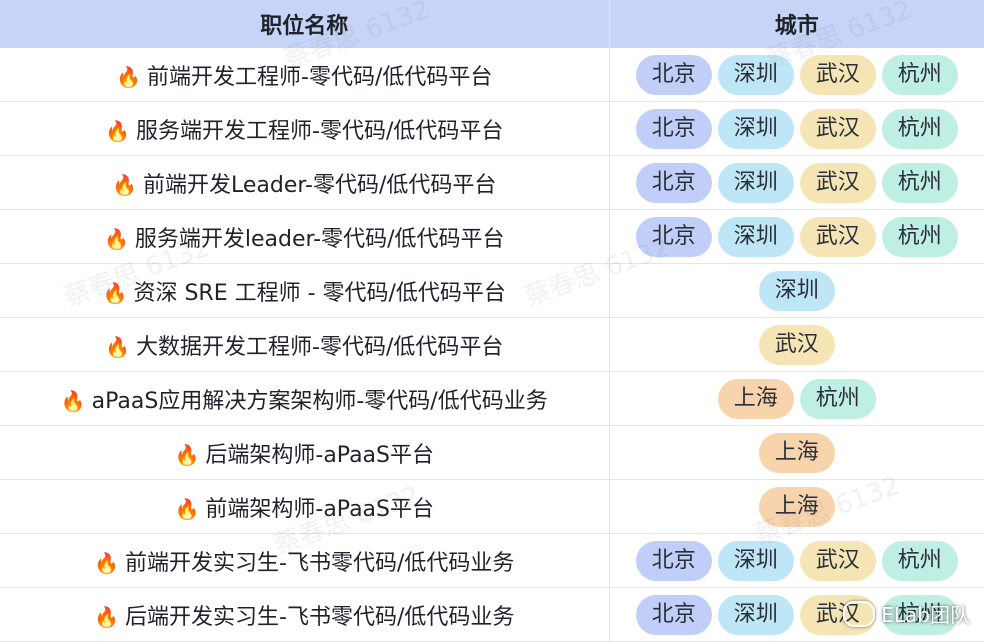  What do you see at coordinates (319, 293) in the screenshot?
I see `position-title: 资深 SRE 工程师 - 零代码/低代码平台` at bounding box center [319, 293].